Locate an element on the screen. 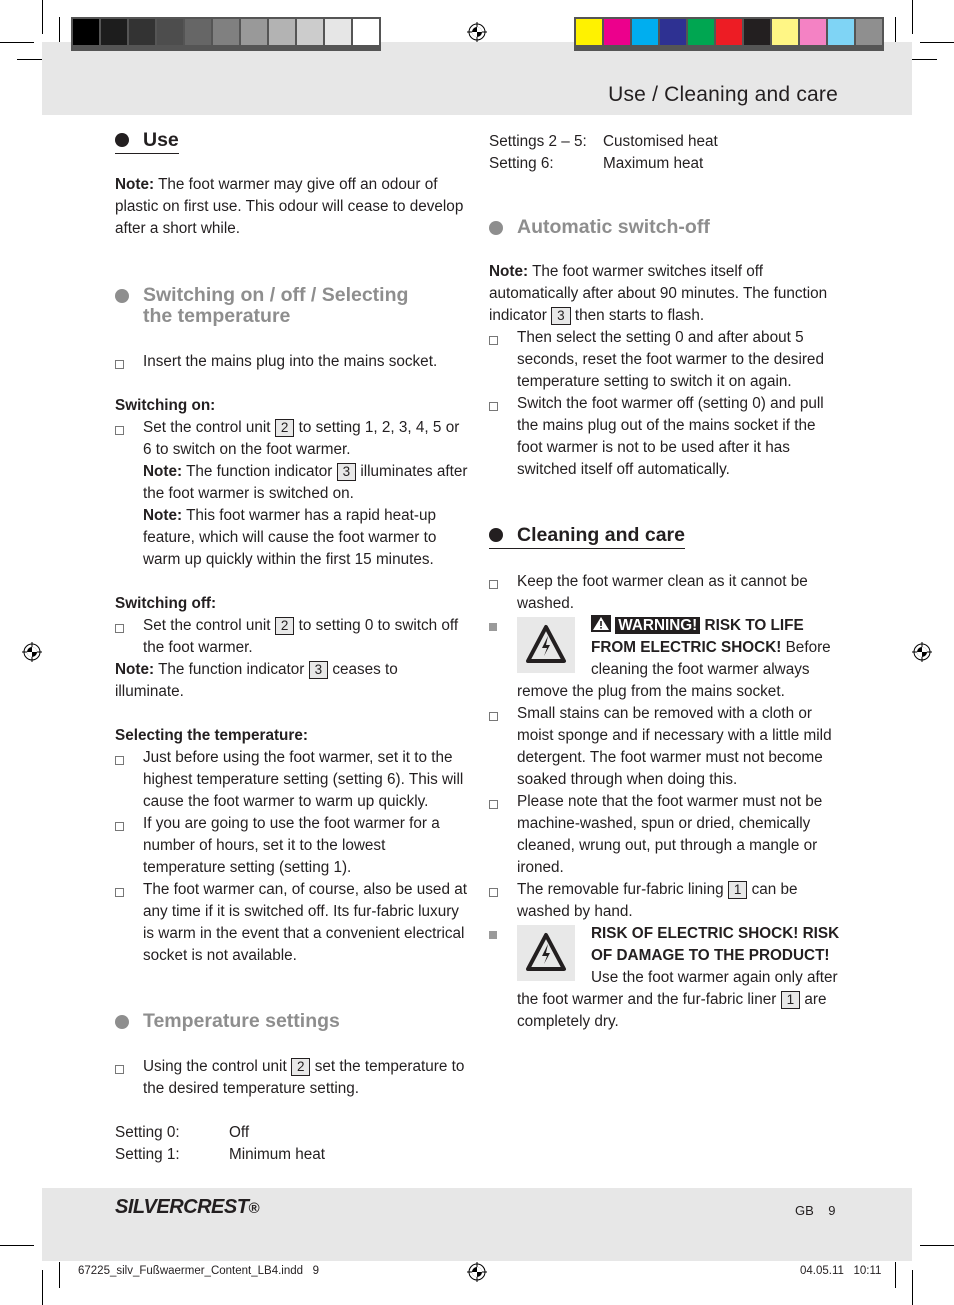 This screenshot has height=1305, width=954. setting-key: Setting 1: is located at coordinates (147, 1154).